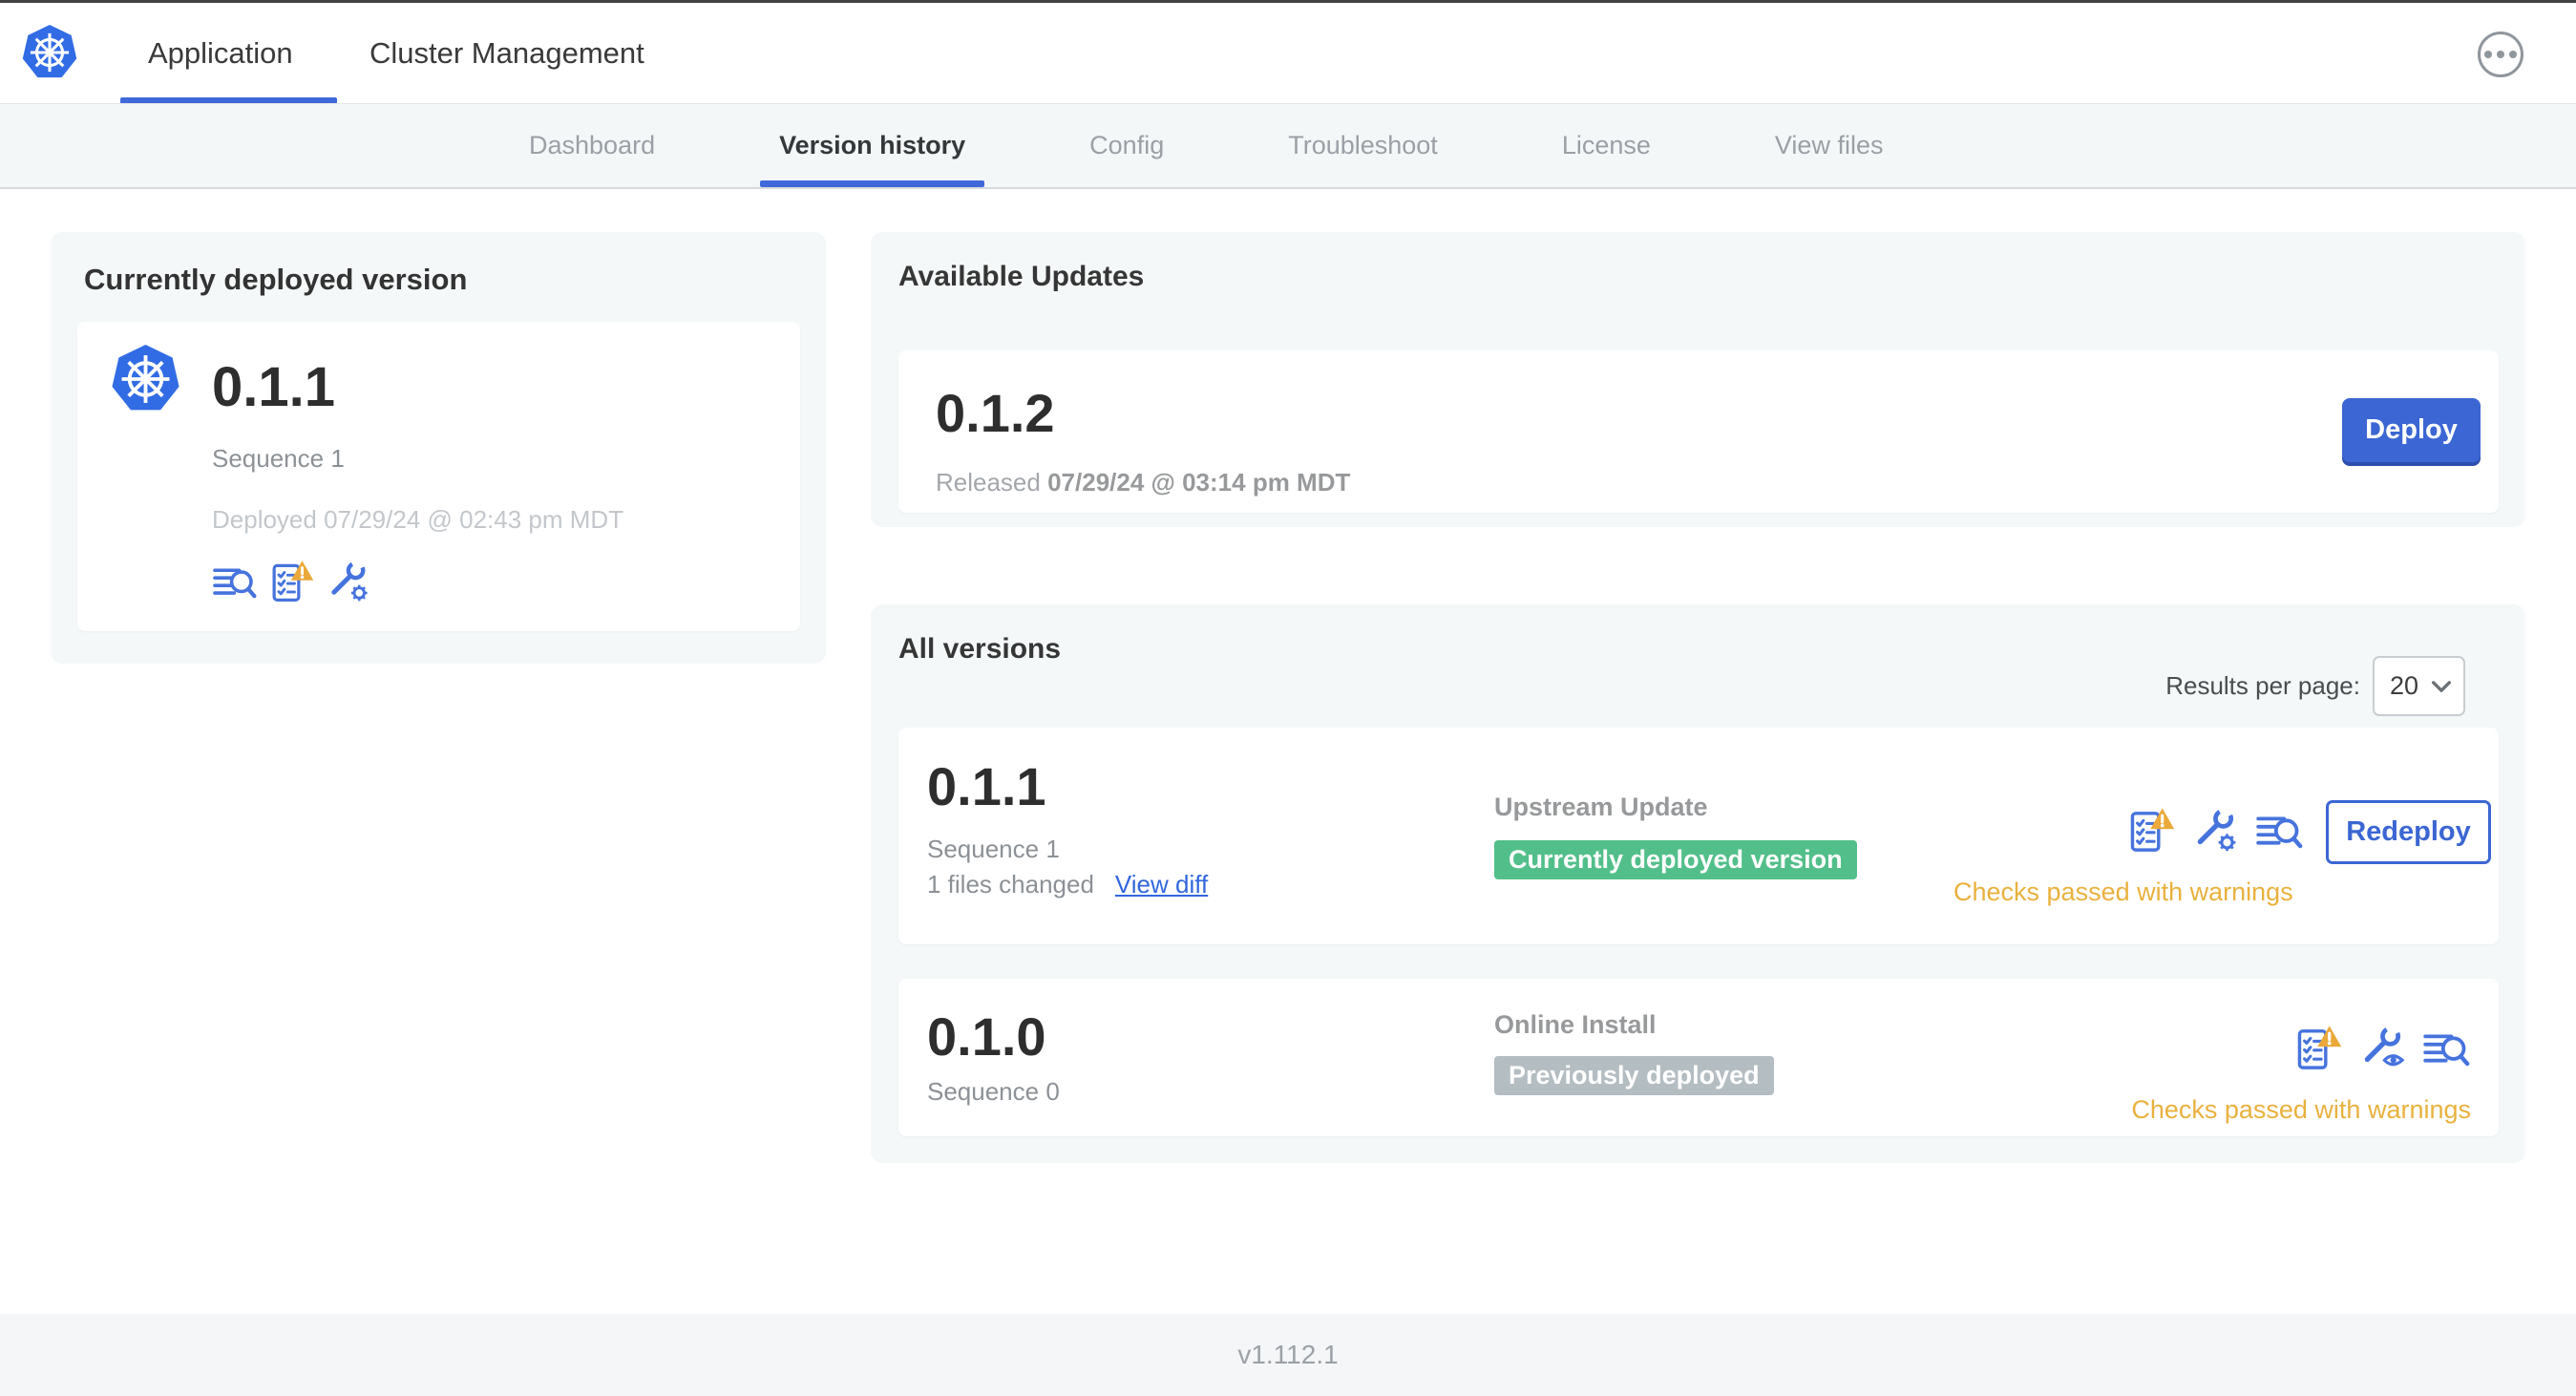  I want to click on subnav-config: Config, so click(1126, 145).